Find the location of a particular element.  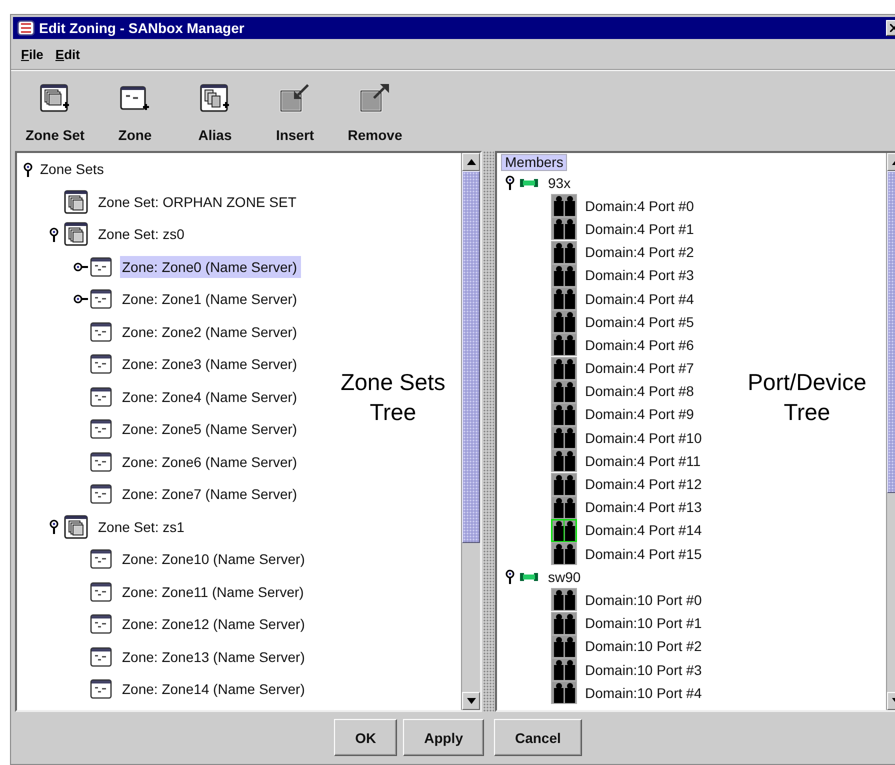

tree-item: 93x is located at coordinates (560, 183).